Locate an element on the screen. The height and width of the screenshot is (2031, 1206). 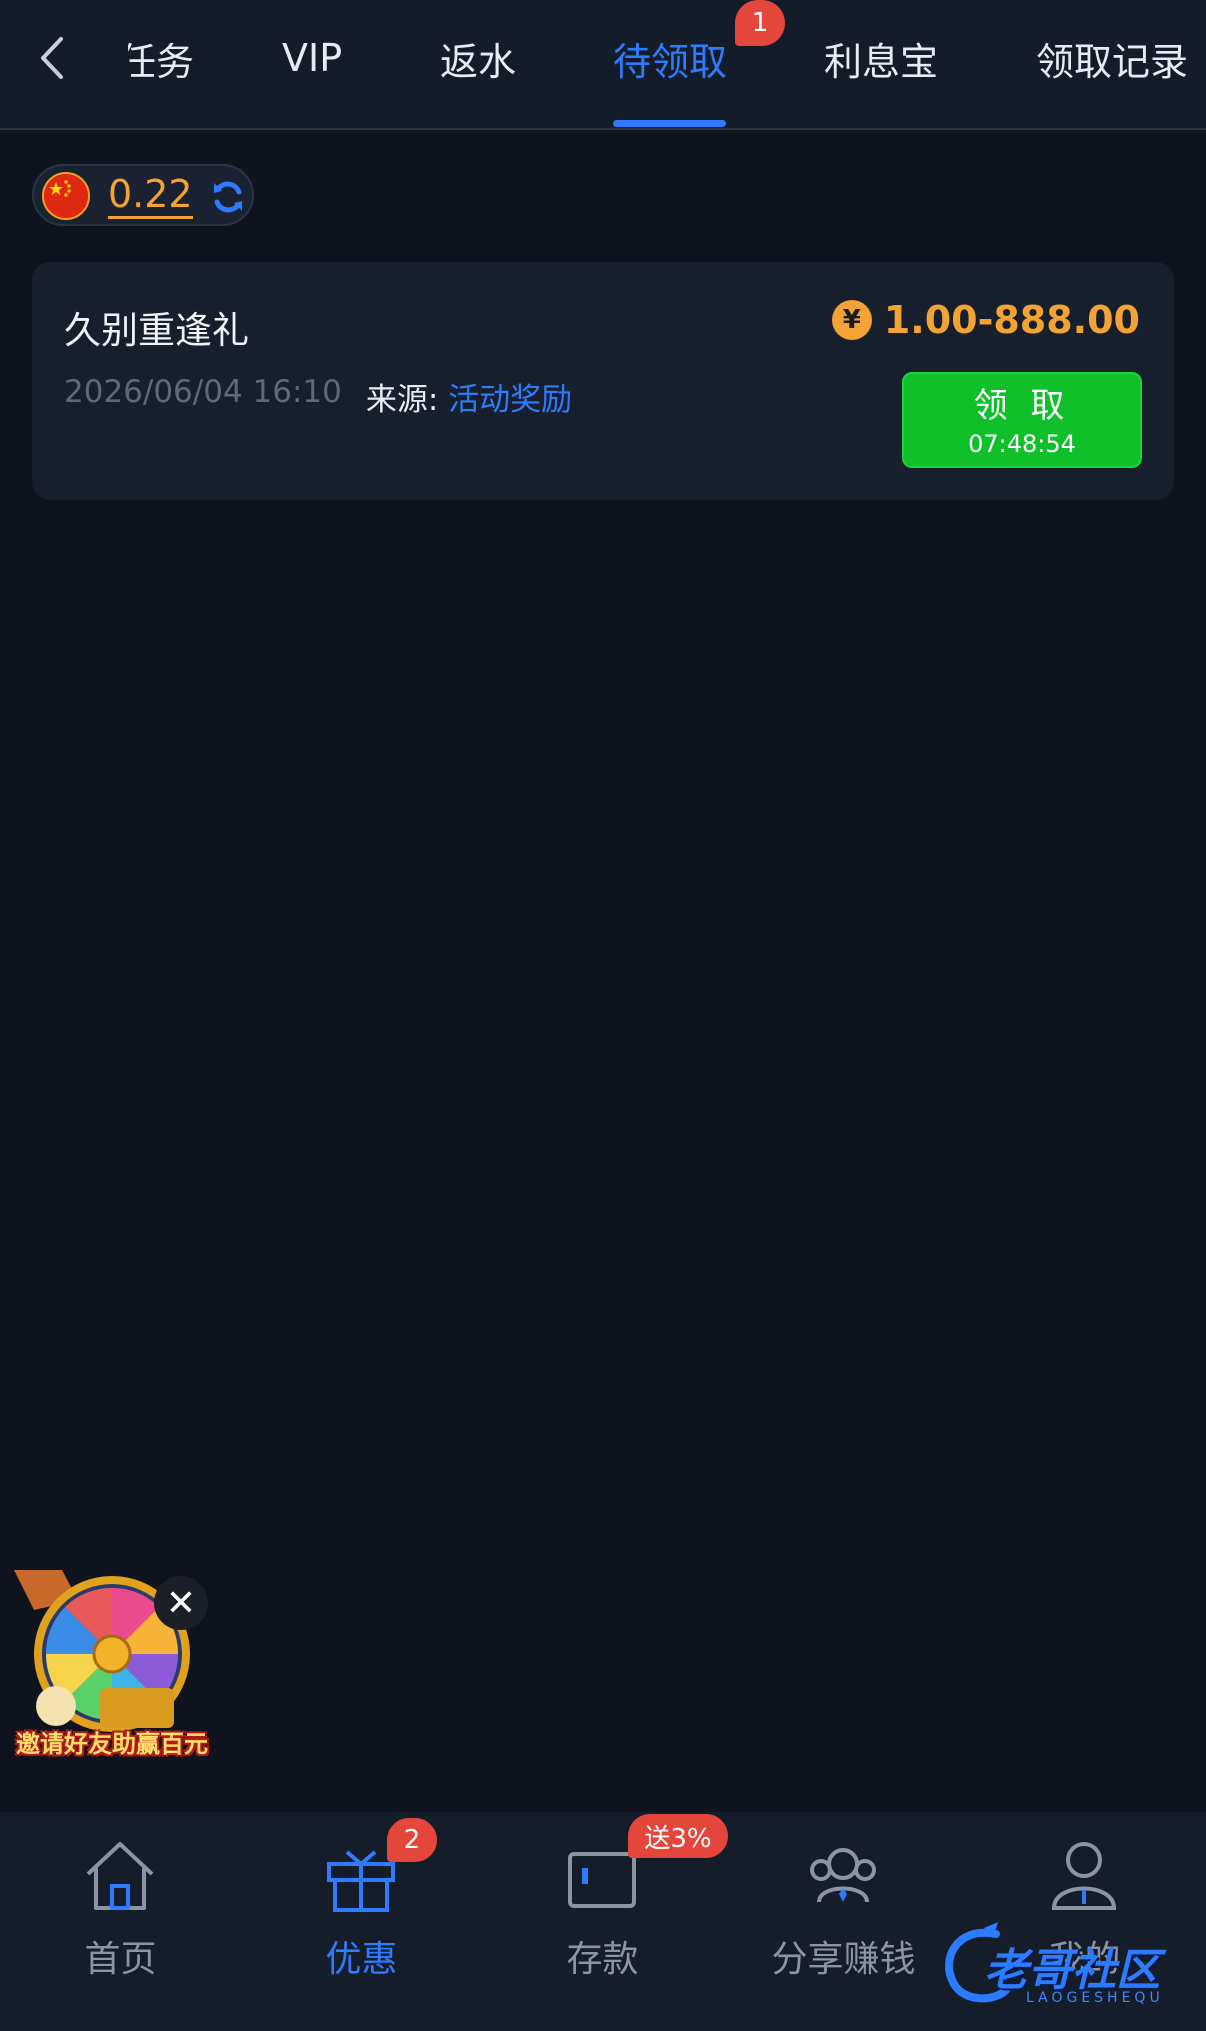
watermark-logo: 老哥社区 LAOGESHEQU is located at coordinates (1067, 1968).